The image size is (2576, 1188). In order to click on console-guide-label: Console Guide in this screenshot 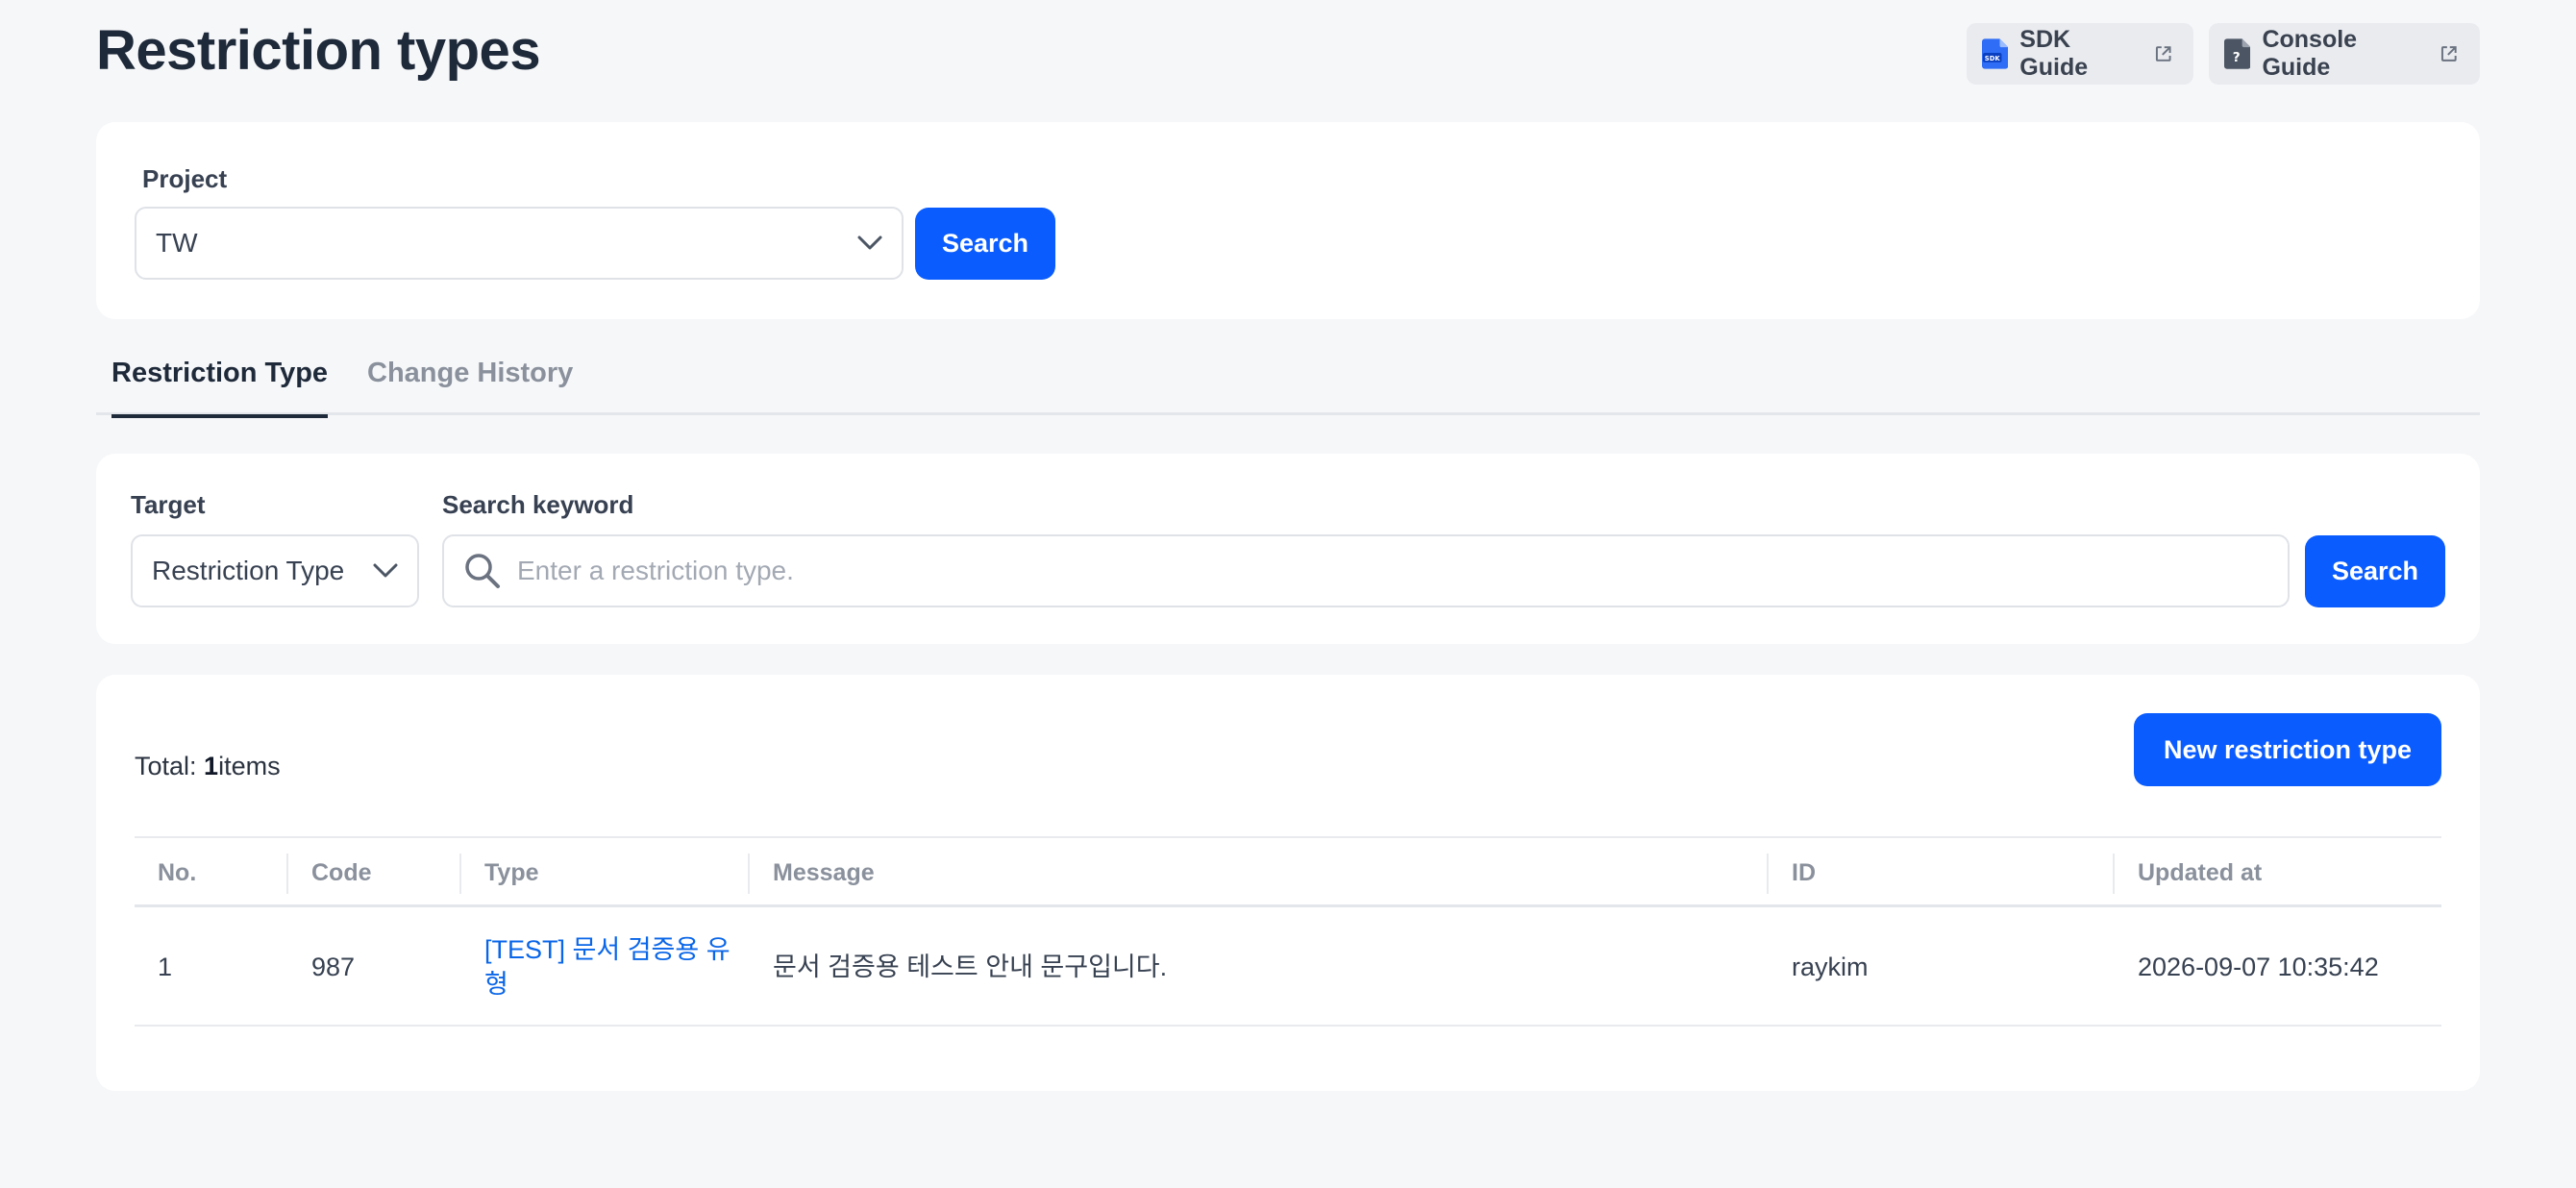, I will do `click(2310, 54)`.